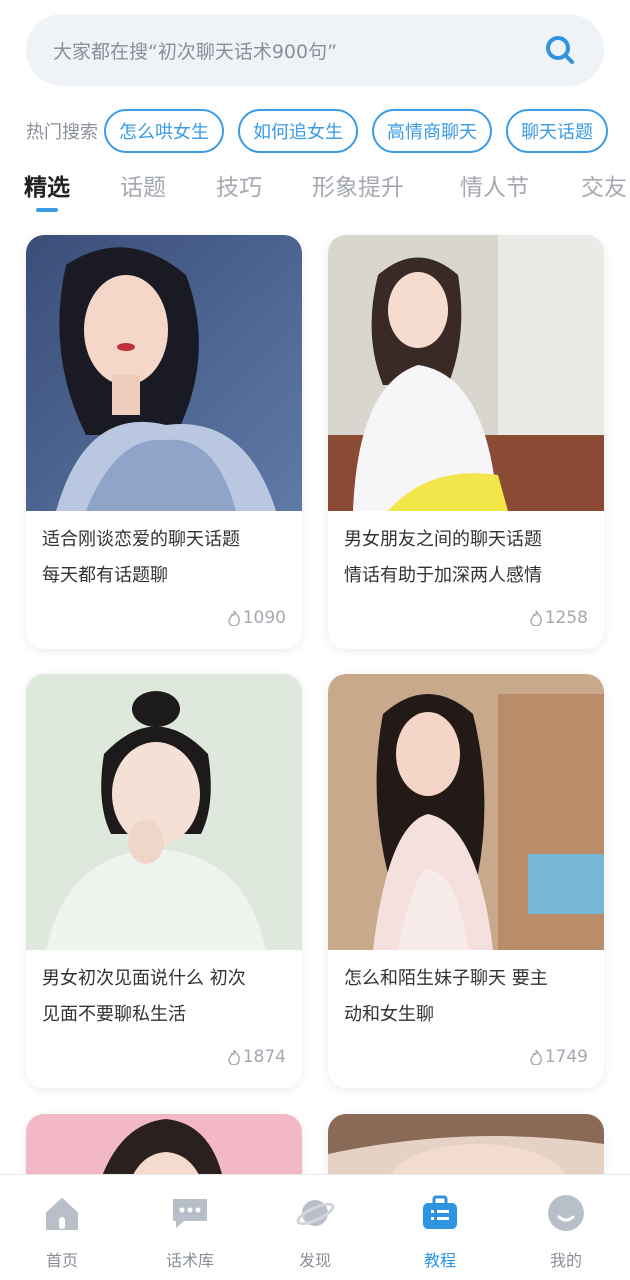  I want to click on nav-tutorial: 教程, so click(440, 1232).